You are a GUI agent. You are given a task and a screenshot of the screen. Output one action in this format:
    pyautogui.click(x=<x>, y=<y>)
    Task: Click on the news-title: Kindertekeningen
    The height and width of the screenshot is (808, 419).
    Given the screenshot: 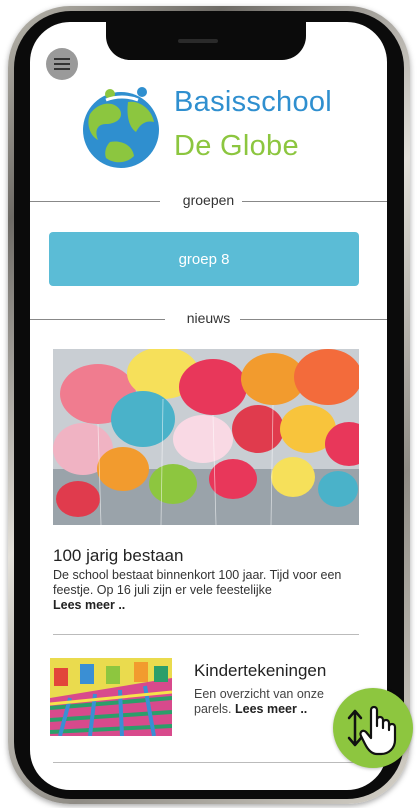 What is the action you would take?
    pyautogui.click(x=260, y=671)
    